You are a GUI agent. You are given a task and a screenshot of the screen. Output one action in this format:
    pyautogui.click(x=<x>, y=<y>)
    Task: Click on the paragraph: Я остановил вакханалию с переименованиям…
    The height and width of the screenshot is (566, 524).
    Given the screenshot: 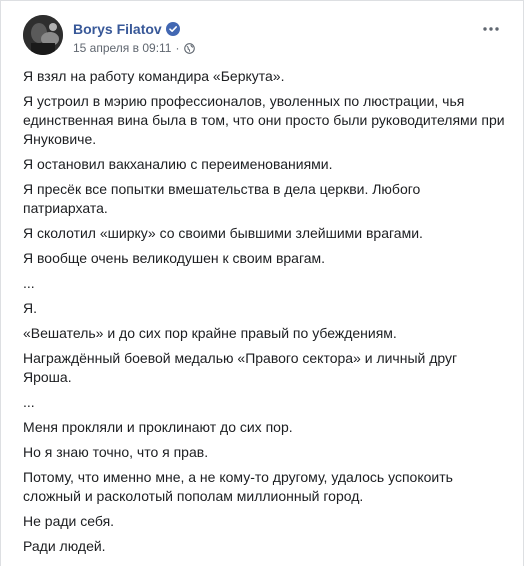 What is the action you would take?
    pyautogui.click(x=178, y=164)
    